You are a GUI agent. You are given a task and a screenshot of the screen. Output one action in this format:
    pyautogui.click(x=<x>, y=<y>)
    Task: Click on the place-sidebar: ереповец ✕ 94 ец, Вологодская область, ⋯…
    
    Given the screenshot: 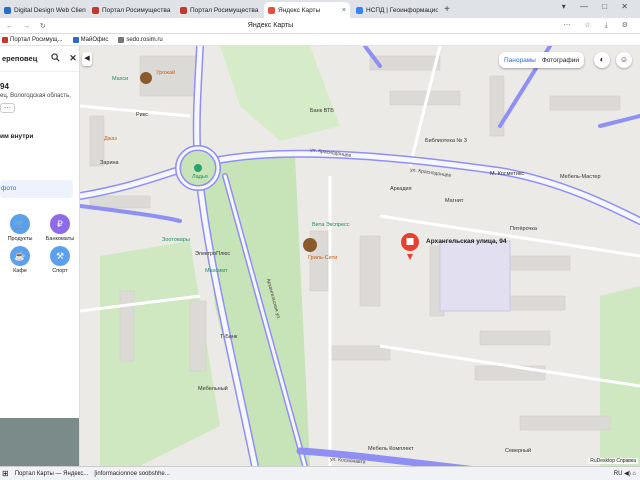 What is the action you would take?
    pyautogui.click(x=40, y=256)
    